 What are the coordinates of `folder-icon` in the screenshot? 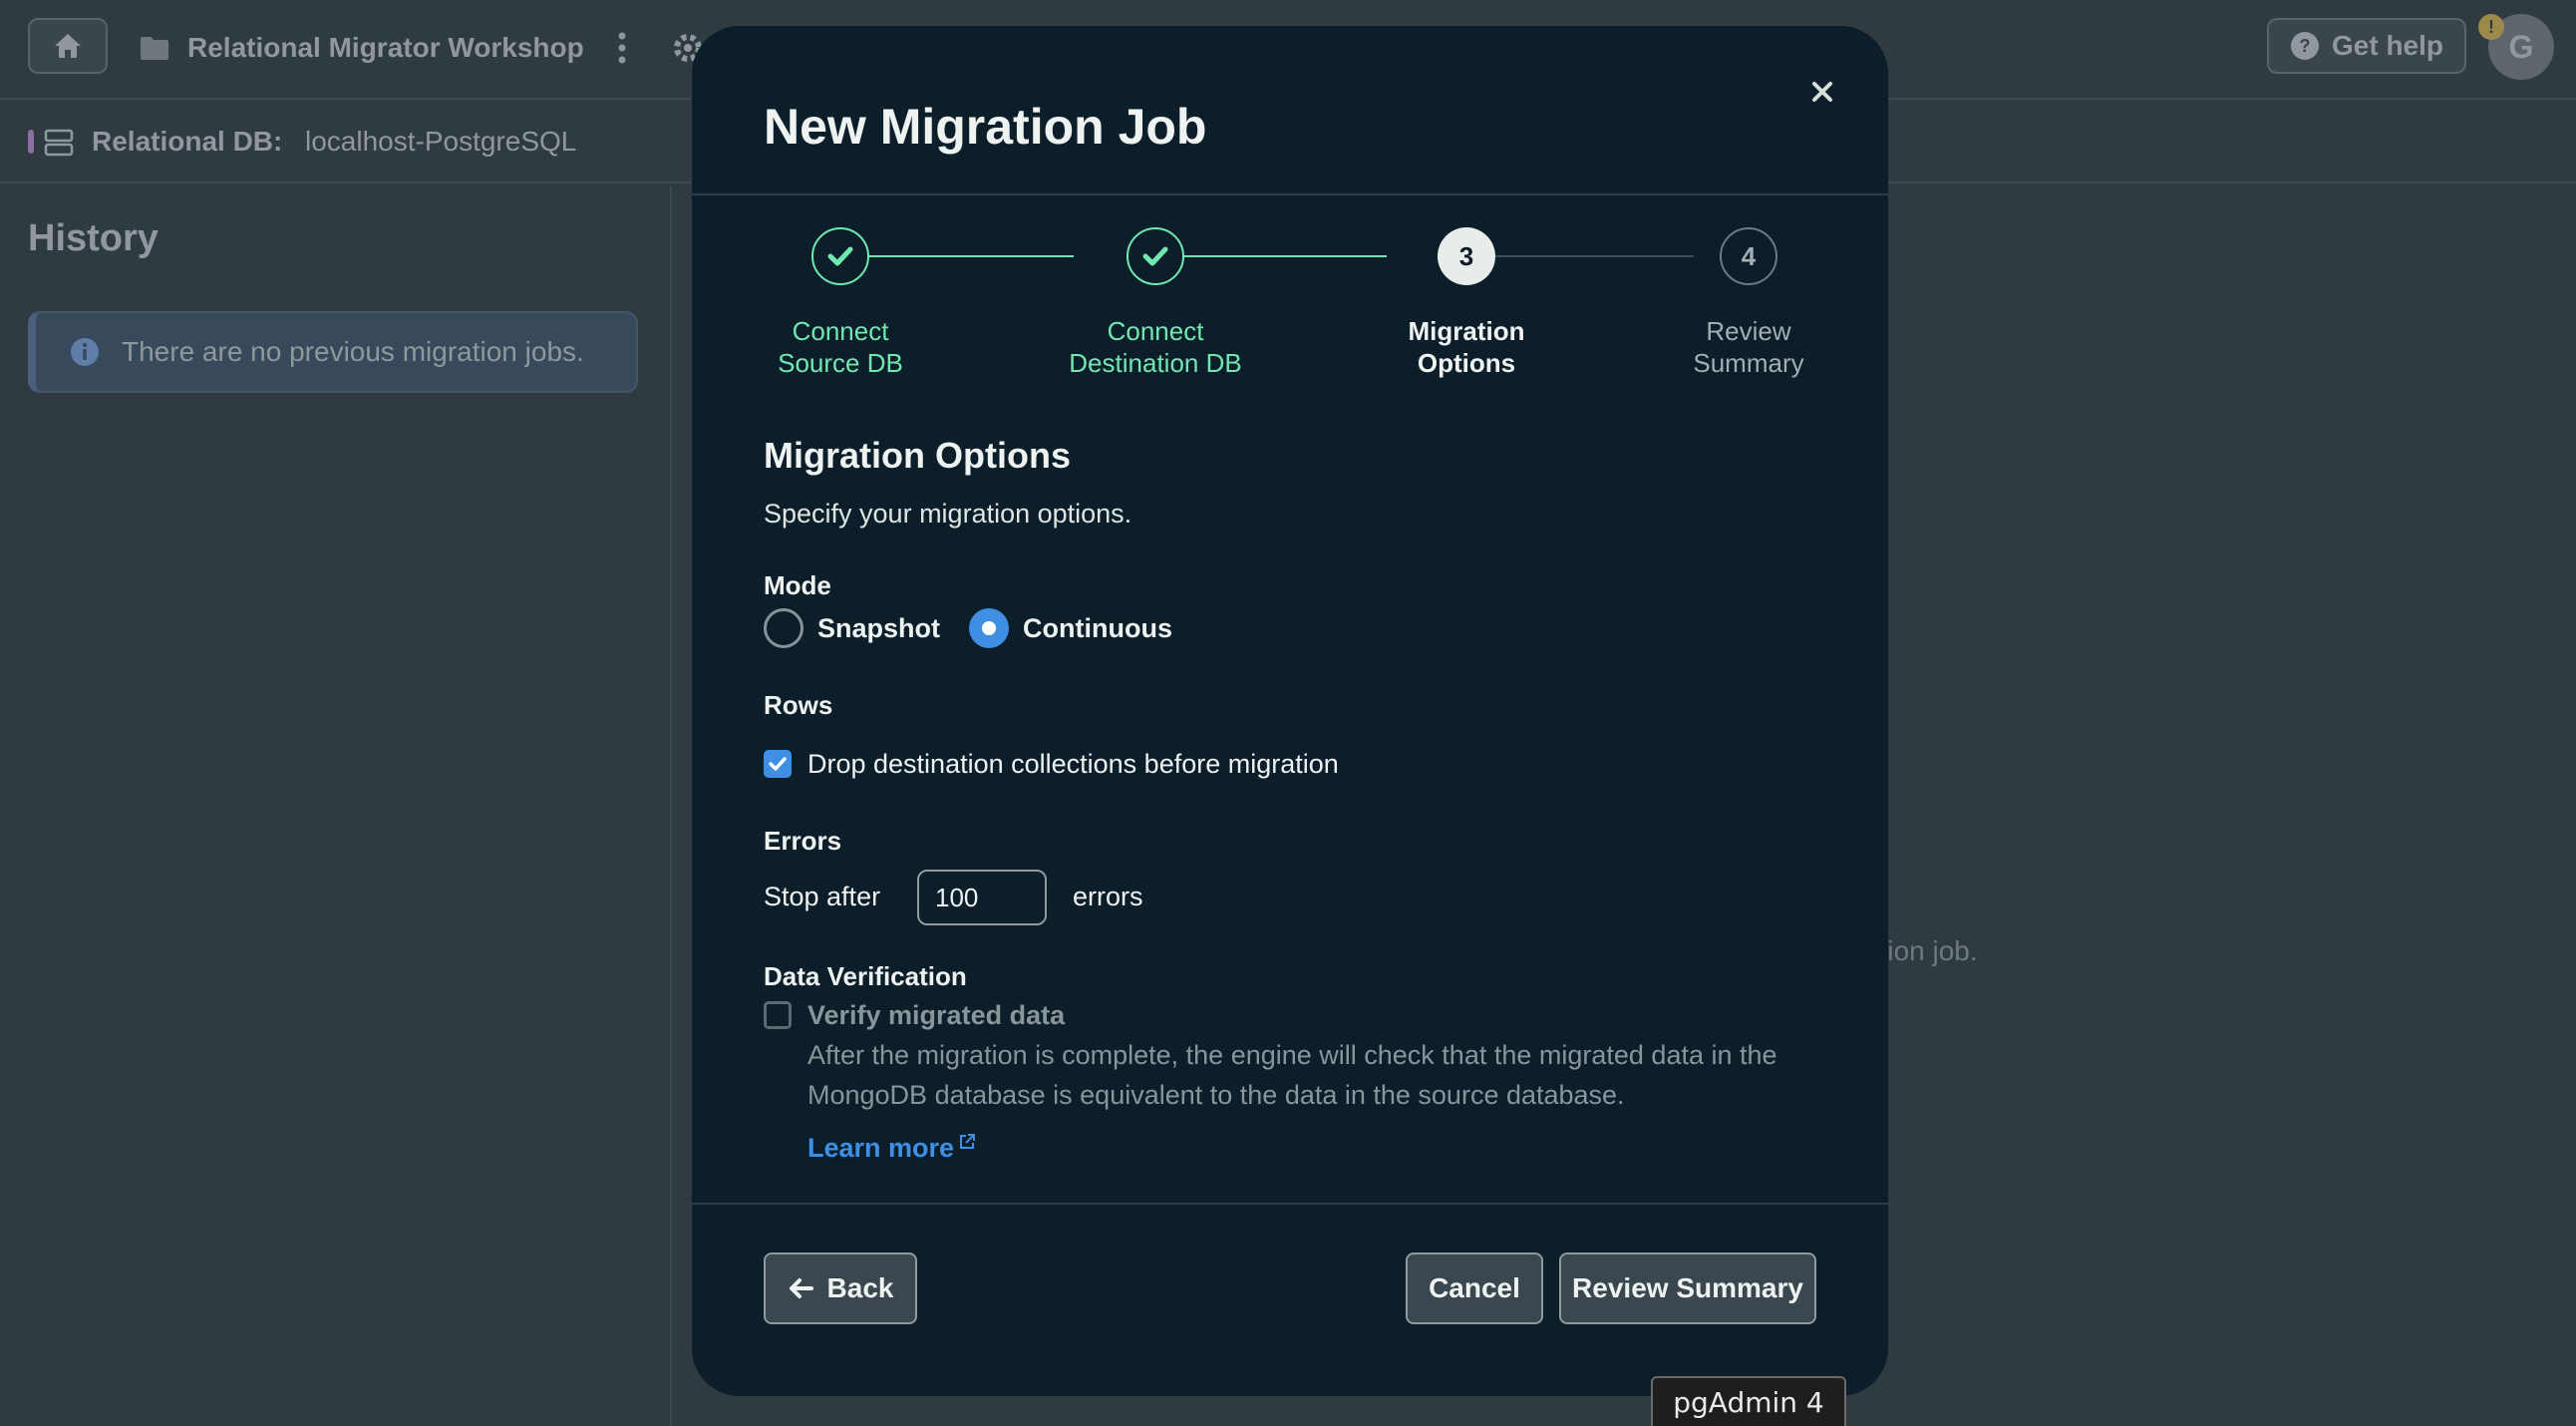 It's located at (154, 48).